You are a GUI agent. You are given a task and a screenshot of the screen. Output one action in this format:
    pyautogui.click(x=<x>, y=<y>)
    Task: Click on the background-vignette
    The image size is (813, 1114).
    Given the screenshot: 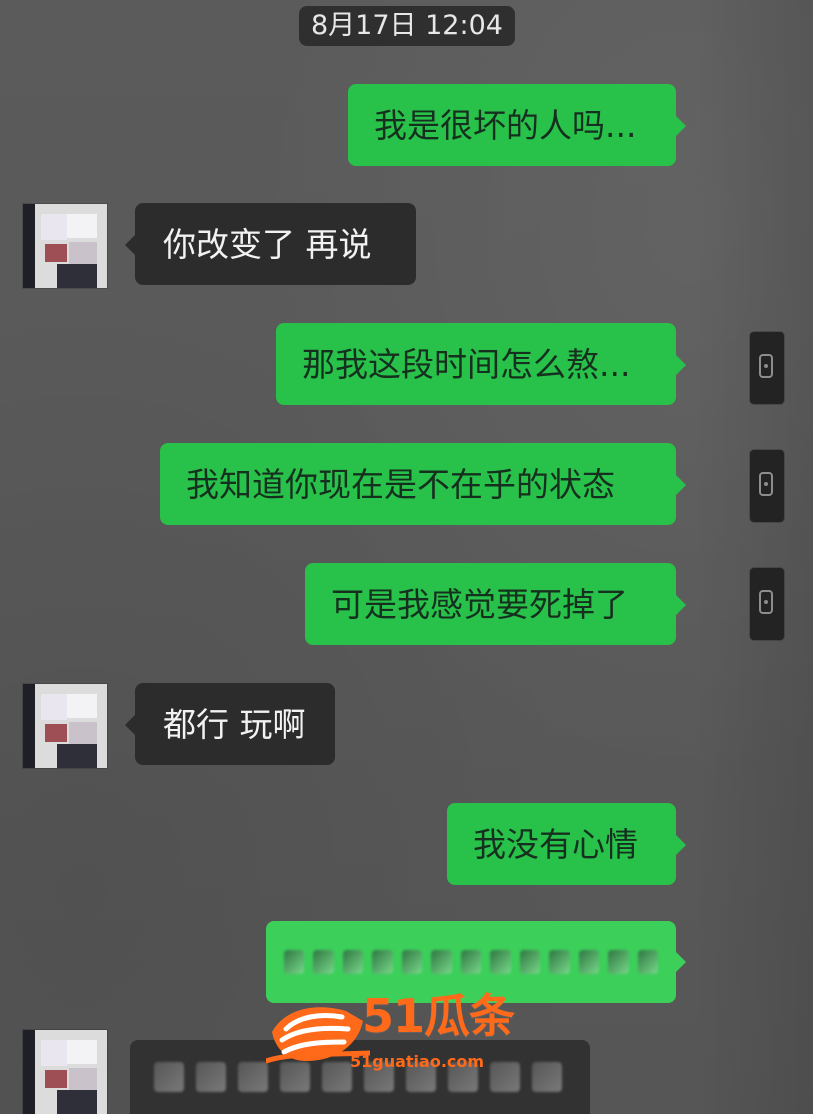 What is the action you would take?
    pyautogui.click(x=753, y=557)
    